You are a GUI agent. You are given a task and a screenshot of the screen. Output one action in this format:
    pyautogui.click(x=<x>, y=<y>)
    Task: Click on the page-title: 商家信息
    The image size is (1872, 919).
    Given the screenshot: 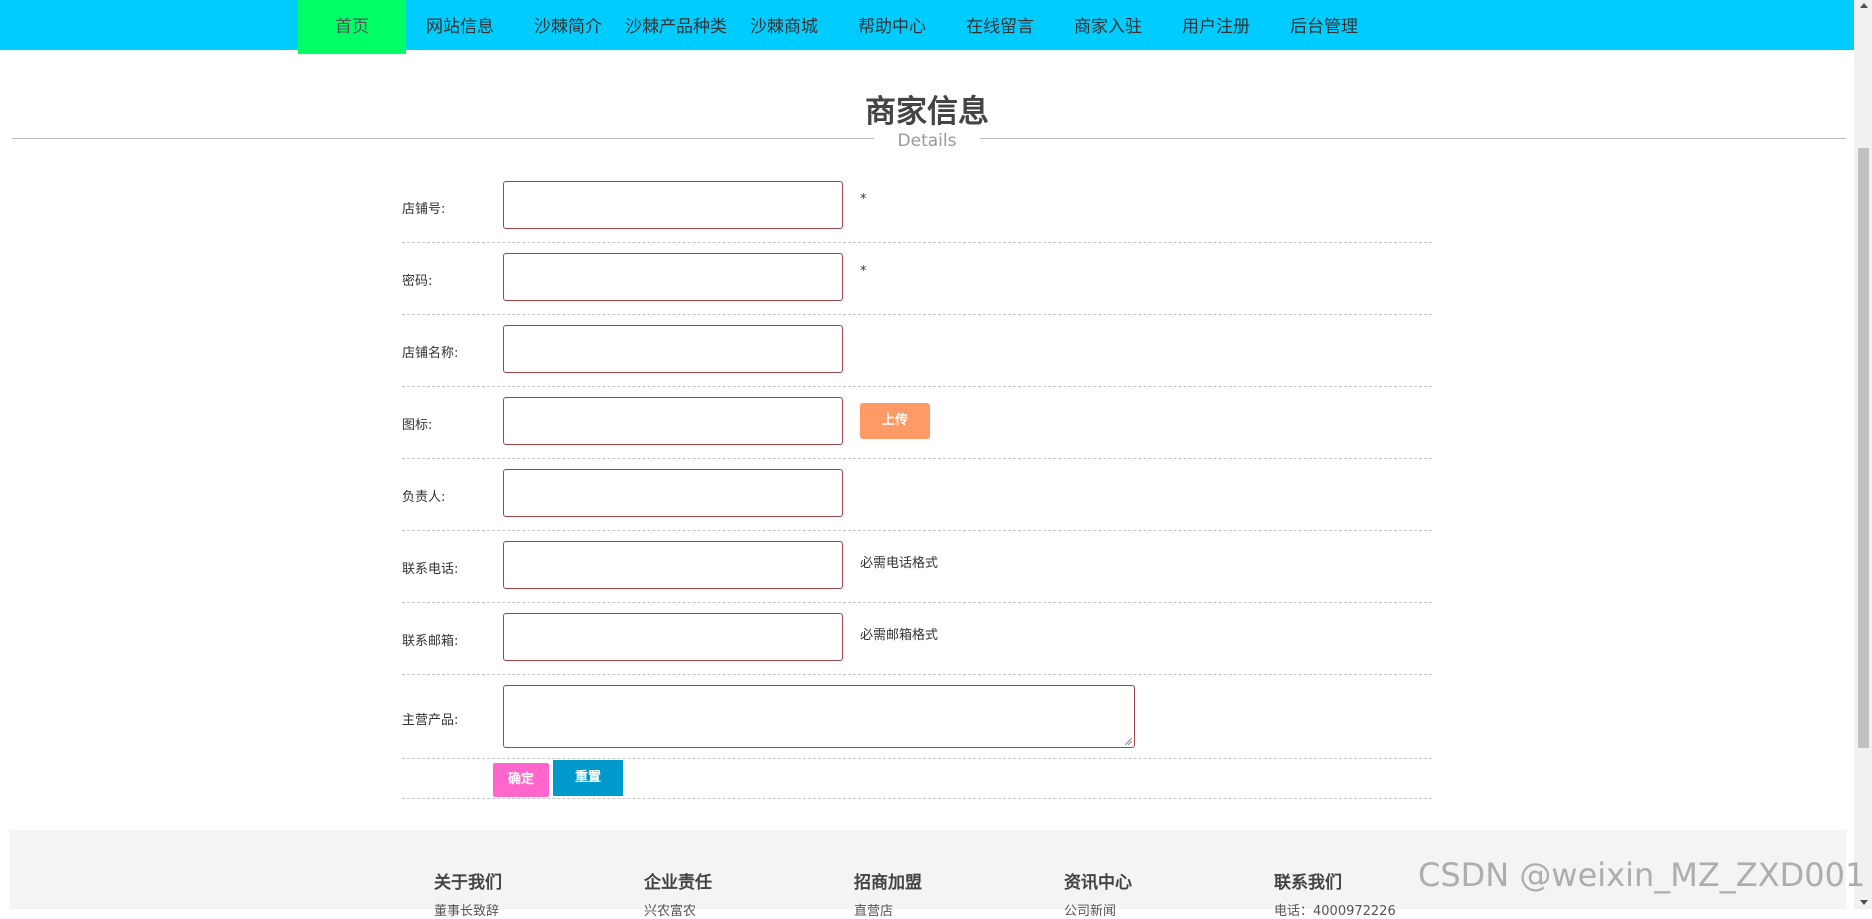 What is the action you would take?
    pyautogui.click(x=927, y=112)
    